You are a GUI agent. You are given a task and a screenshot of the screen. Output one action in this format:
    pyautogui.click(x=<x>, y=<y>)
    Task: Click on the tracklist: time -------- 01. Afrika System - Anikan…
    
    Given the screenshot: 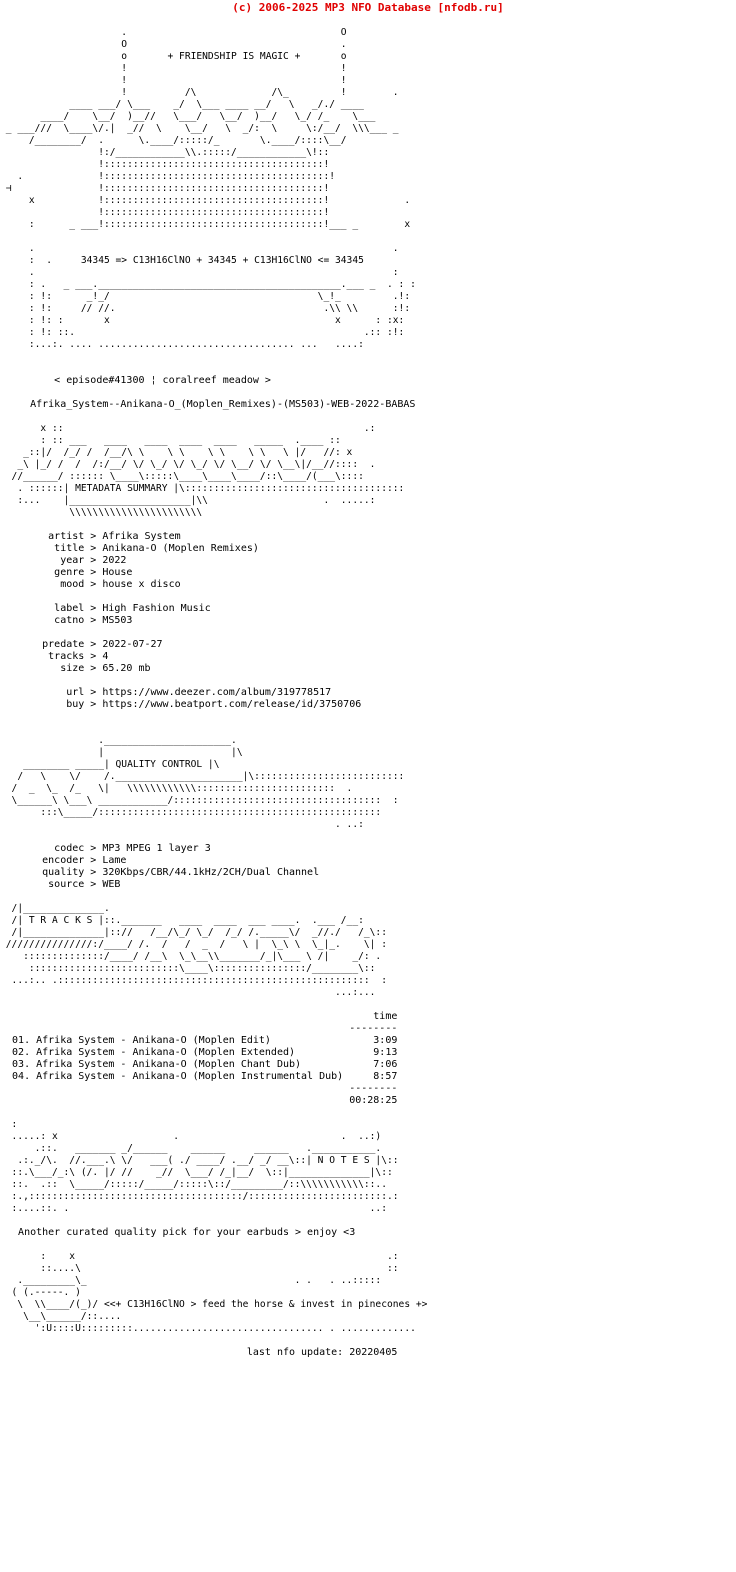 What is the action you would take?
    pyautogui.click(x=205, y=1058)
    